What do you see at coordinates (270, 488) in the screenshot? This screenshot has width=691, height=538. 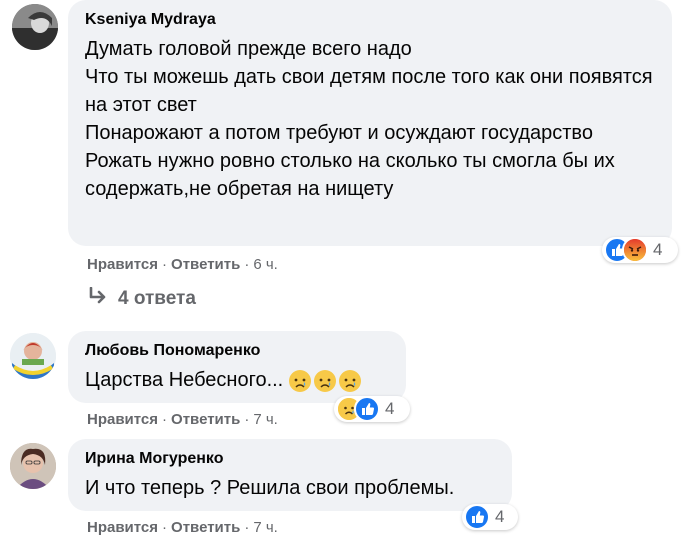 I see `comment-text: И что теперь ? Решила свои проблемы.` at bounding box center [270, 488].